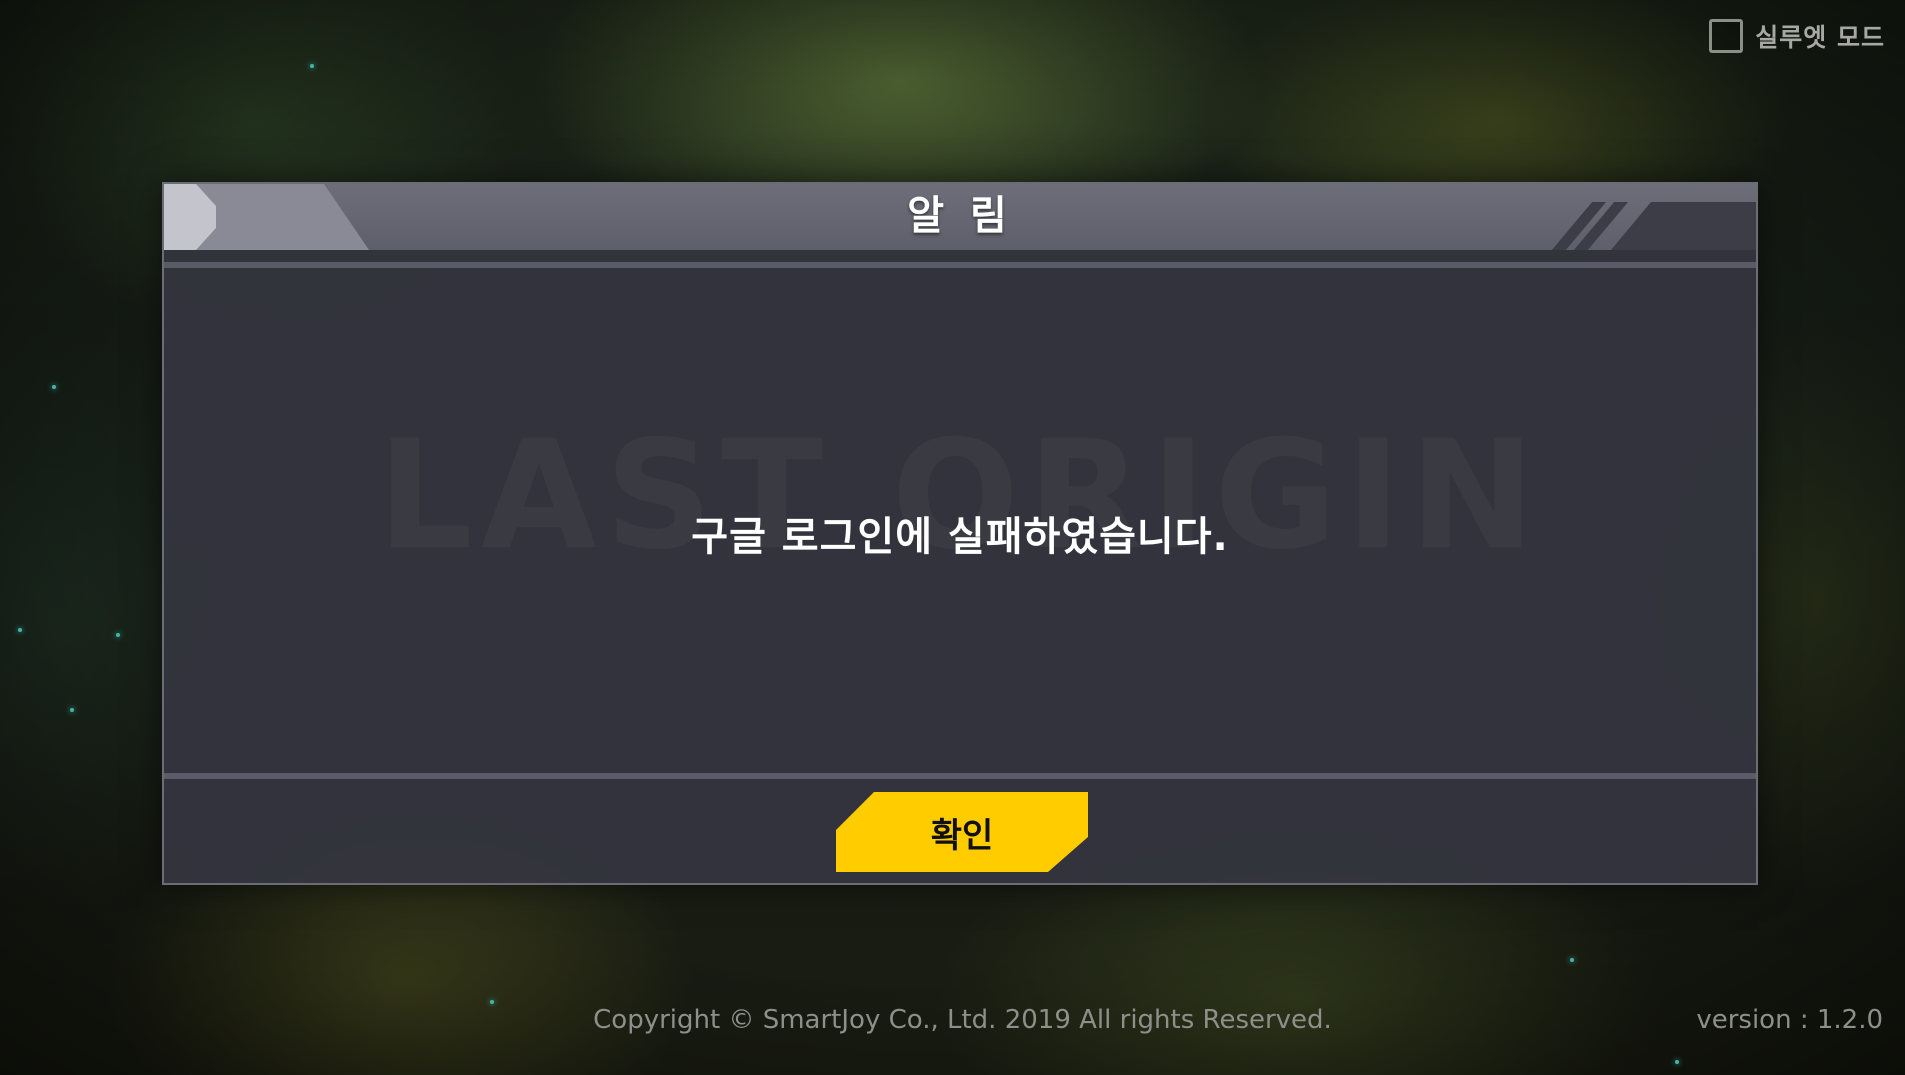 Image resolution: width=1905 pixels, height=1075 pixels. I want to click on silhouette-mode-checkbox, so click(1726, 36).